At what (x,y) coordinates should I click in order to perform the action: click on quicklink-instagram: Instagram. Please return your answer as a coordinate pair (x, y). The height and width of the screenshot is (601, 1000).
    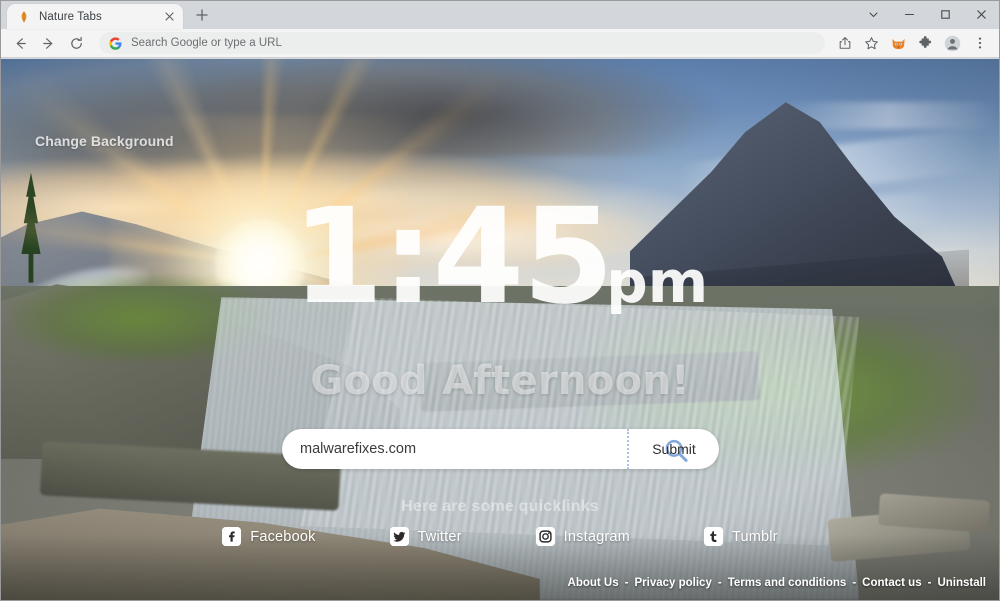
    Looking at the image, I should click on (582, 536).